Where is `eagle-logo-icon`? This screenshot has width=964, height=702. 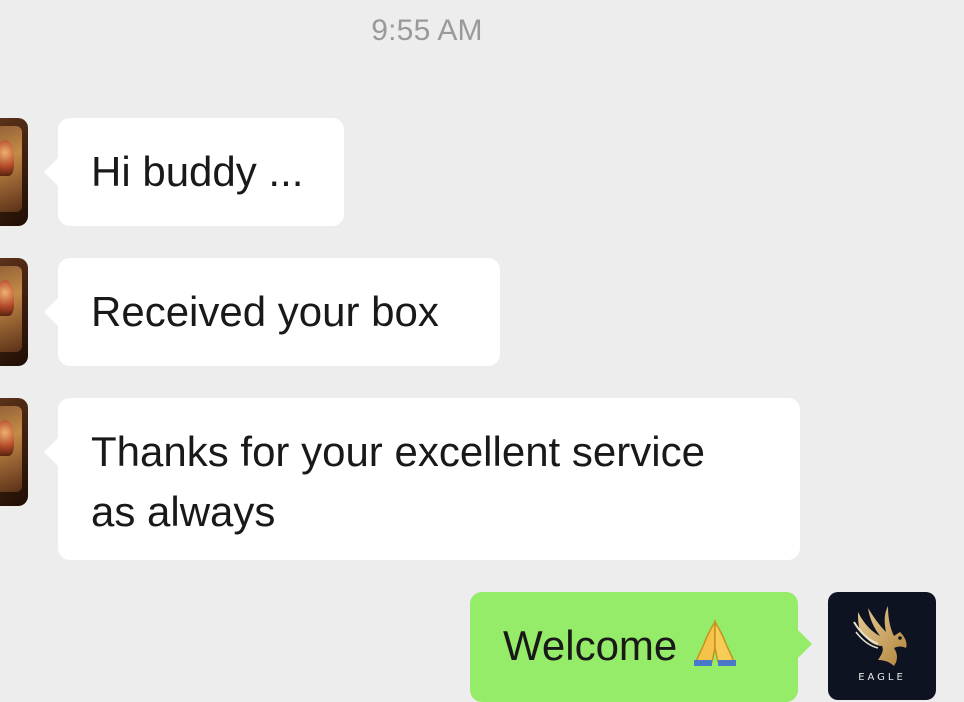 eagle-logo-icon is located at coordinates (880, 636).